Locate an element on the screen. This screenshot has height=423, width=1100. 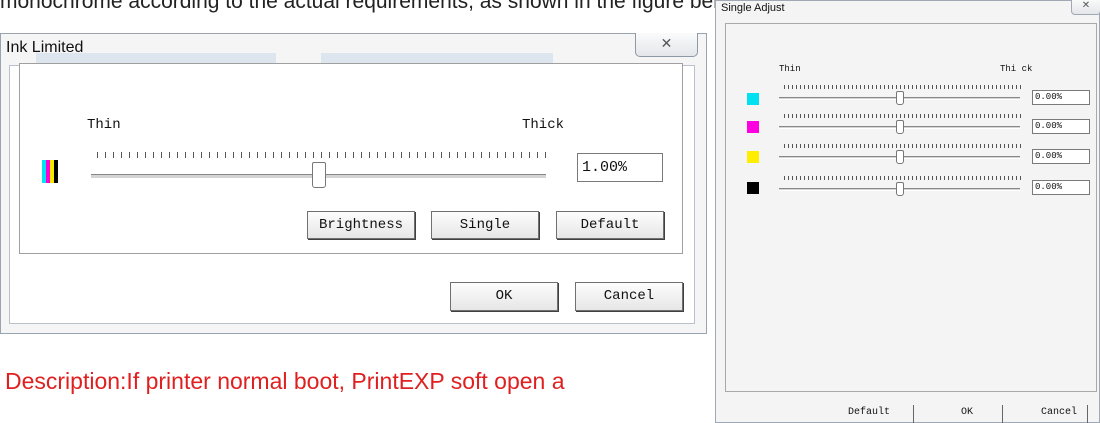
black-slider-thumb is located at coordinates (900, 189).